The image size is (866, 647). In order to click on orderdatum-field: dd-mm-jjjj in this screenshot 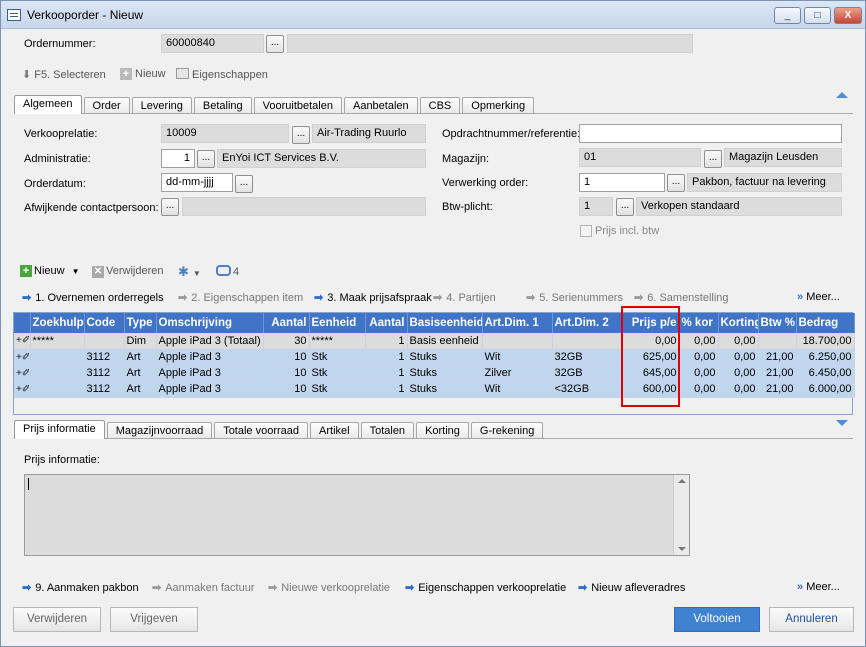, I will do `click(197, 182)`.